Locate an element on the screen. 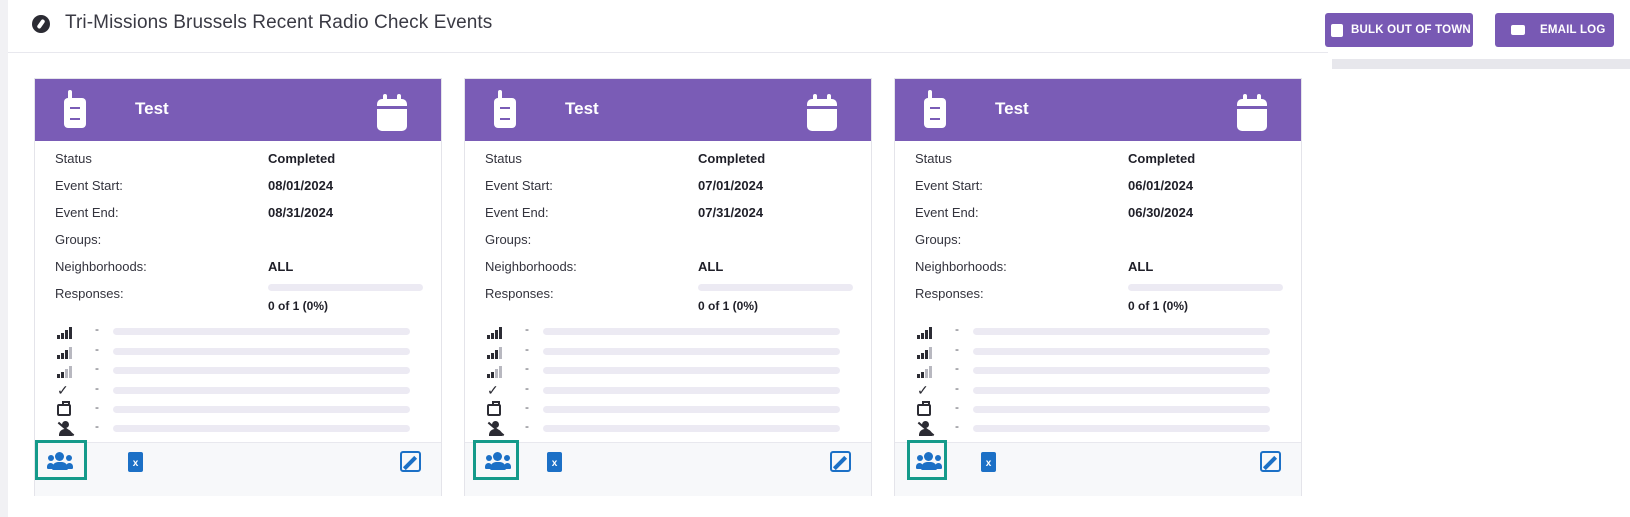 Image resolution: width=1630 pixels, height=517 pixels. card-footer: x is located at coordinates (238, 468).